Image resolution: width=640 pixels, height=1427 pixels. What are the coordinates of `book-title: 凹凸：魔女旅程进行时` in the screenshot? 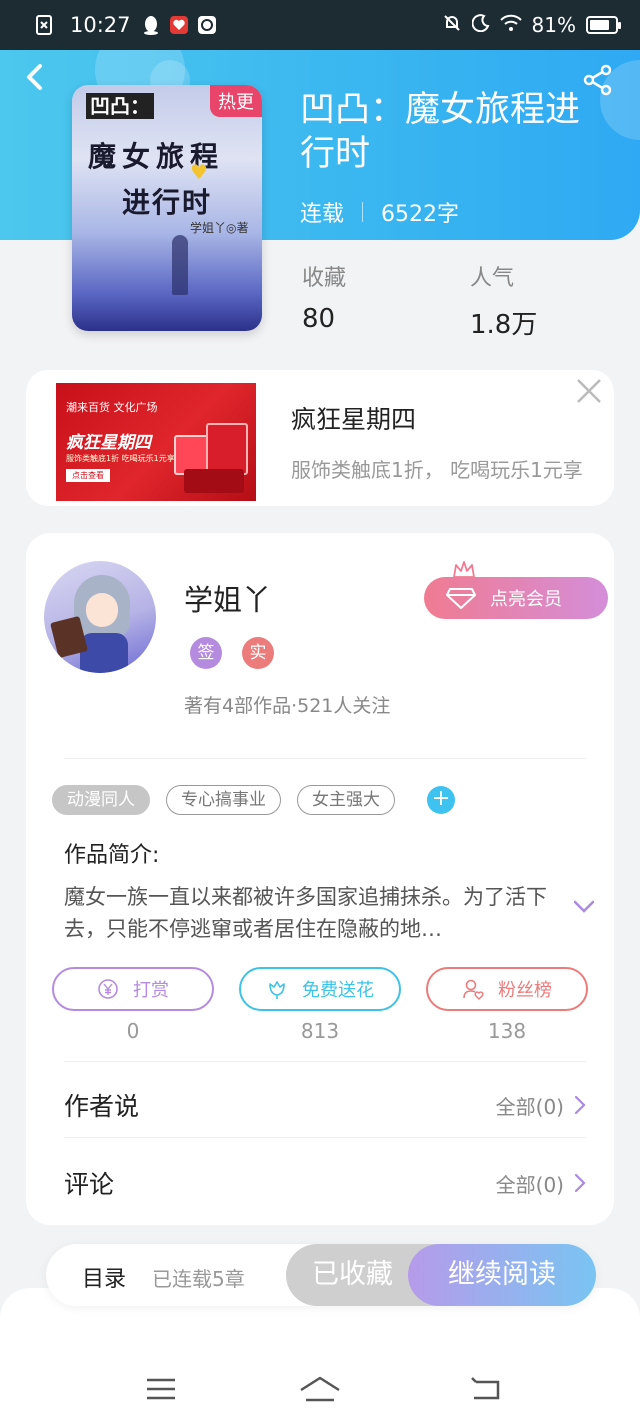 It's located at (440, 132).